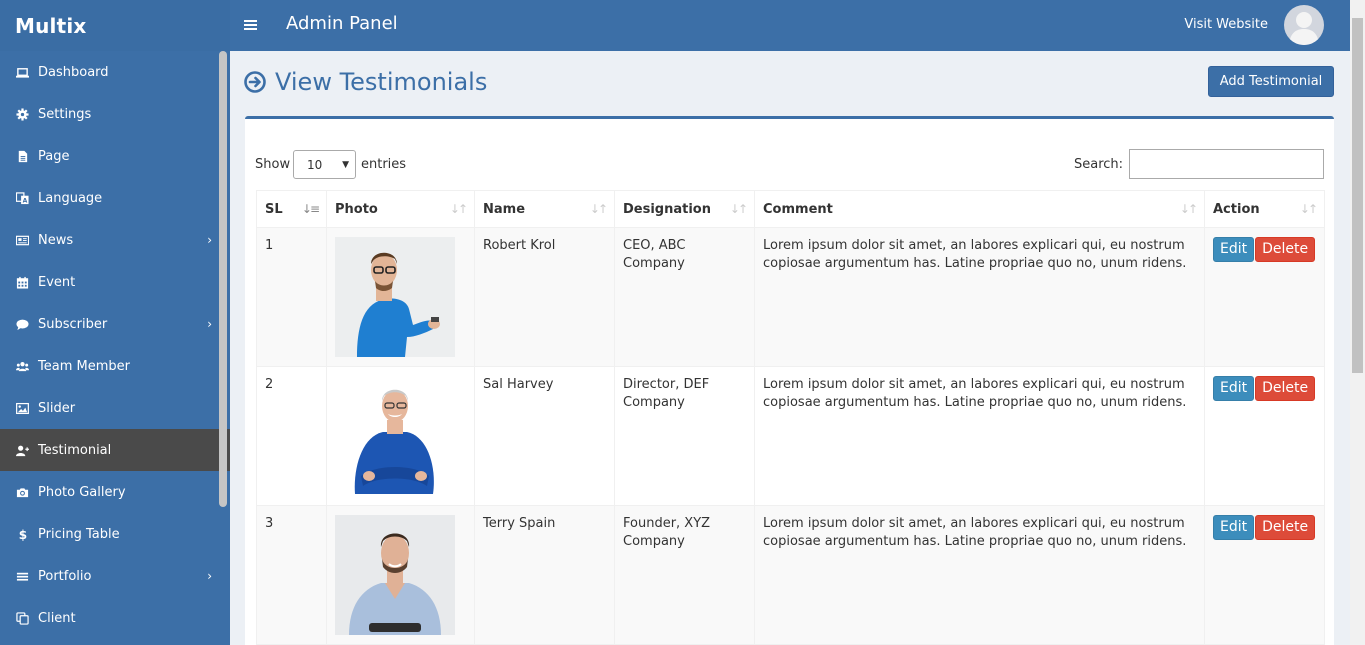 The width and height of the screenshot is (1365, 645). What do you see at coordinates (57, 618) in the screenshot?
I see `sidebar-item-label: Client` at bounding box center [57, 618].